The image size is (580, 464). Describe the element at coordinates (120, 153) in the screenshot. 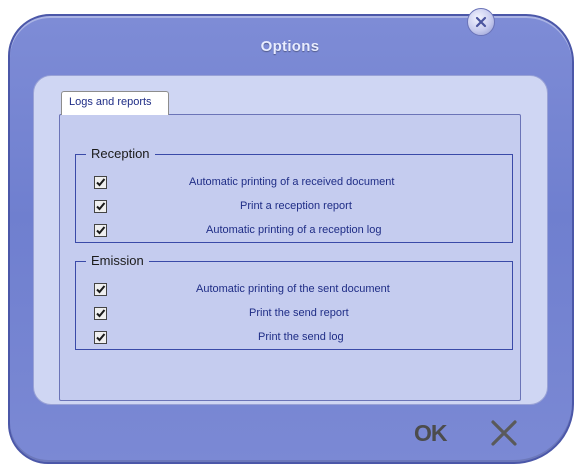

I see `reception-title: Reception` at that location.